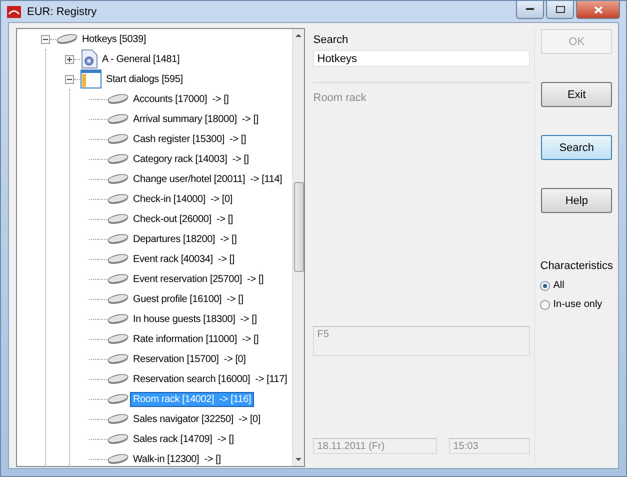 Image resolution: width=627 pixels, height=477 pixels. What do you see at coordinates (191, 159) in the screenshot?
I see `tree-item: Category rack [14003] -> []` at bounding box center [191, 159].